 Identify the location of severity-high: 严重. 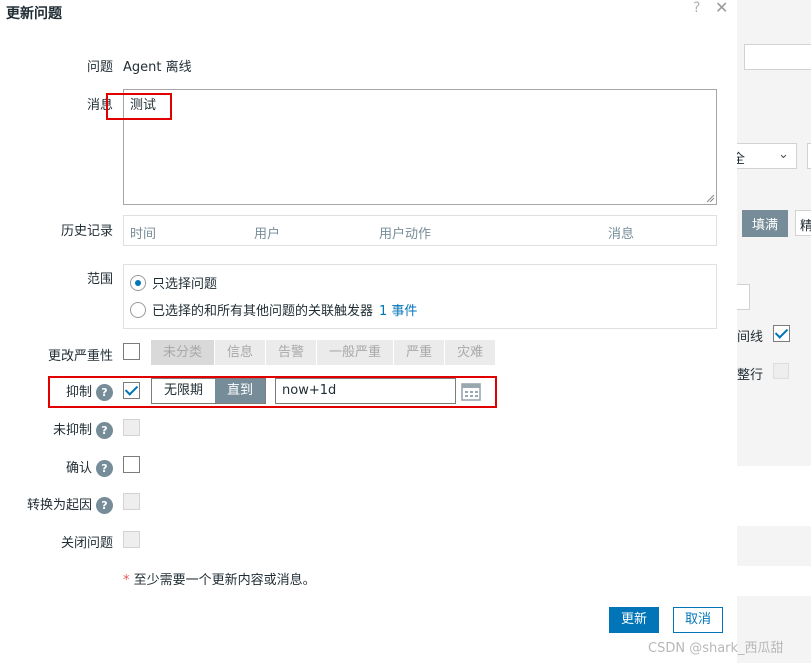
(420, 352).